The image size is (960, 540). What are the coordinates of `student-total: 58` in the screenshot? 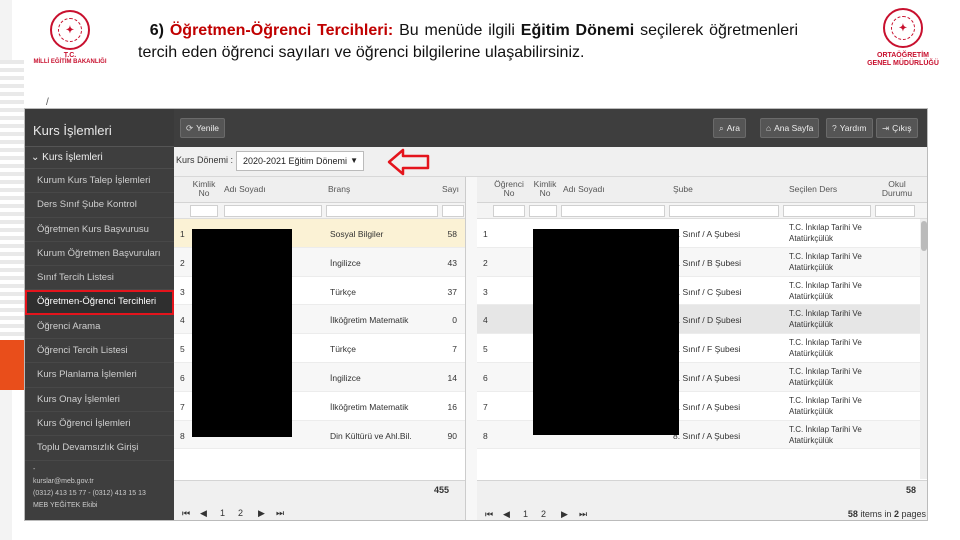 It's located at (910, 490).